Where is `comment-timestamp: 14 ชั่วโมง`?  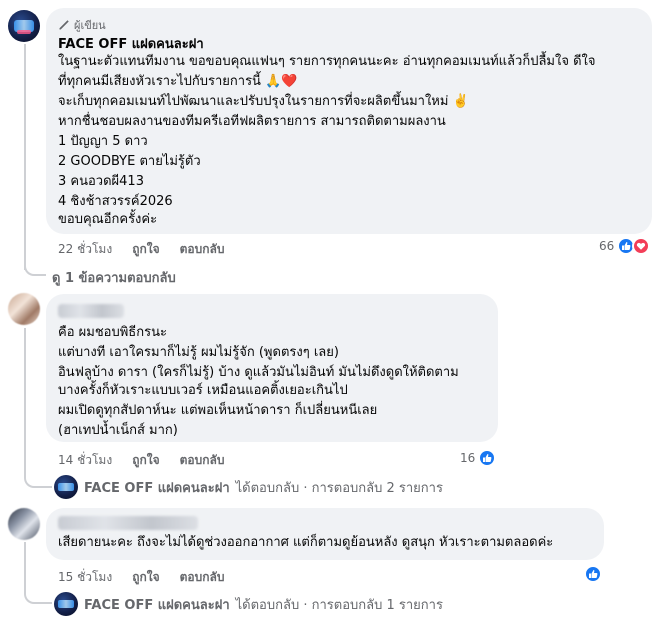 comment-timestamp: 14 ชั่วโมง is located at coordinates (85, 460).